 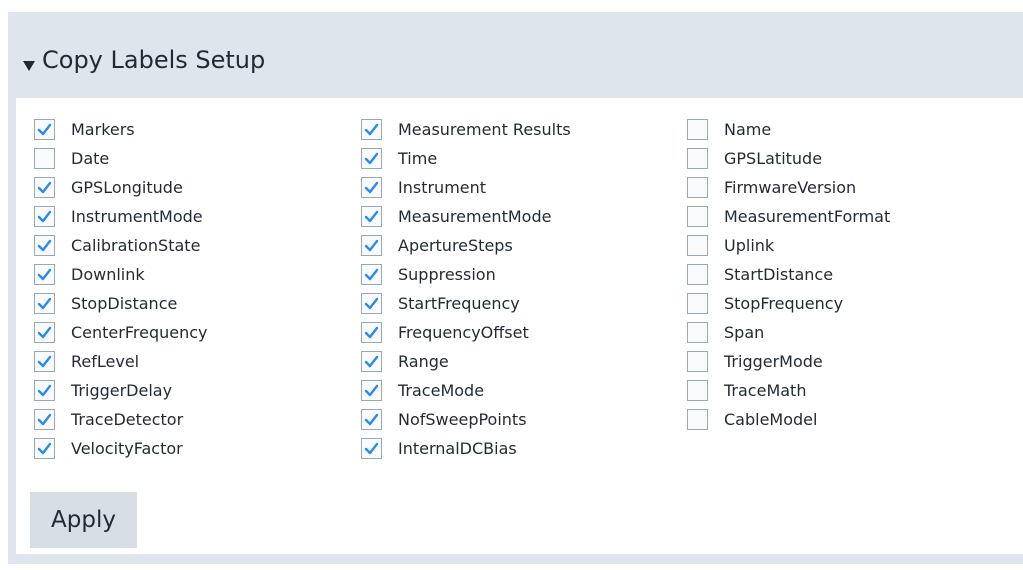 What do you see at coordinates (122, 390) in the screenshot?
I see `option-label: TriggerDelay` at bounding box center [122, 390].